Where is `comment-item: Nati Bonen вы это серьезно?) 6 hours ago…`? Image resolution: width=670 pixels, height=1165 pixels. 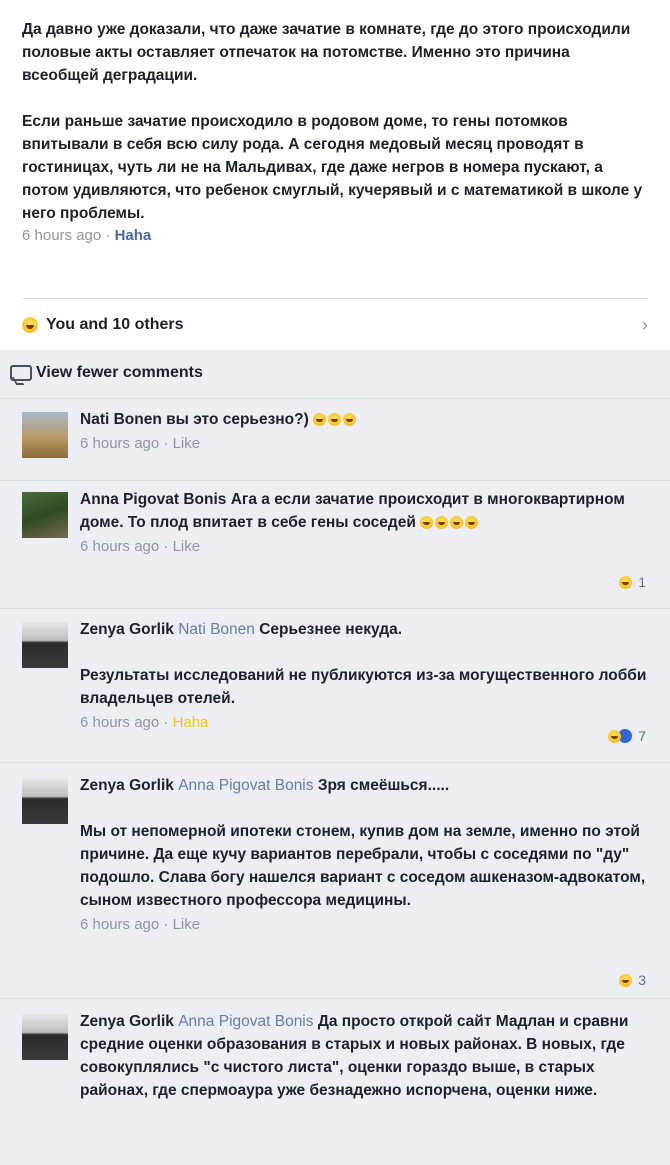 comment-item: Nati Bonen вы это серьезно?) 6 hours ago… is located at coordinates (335, 433).